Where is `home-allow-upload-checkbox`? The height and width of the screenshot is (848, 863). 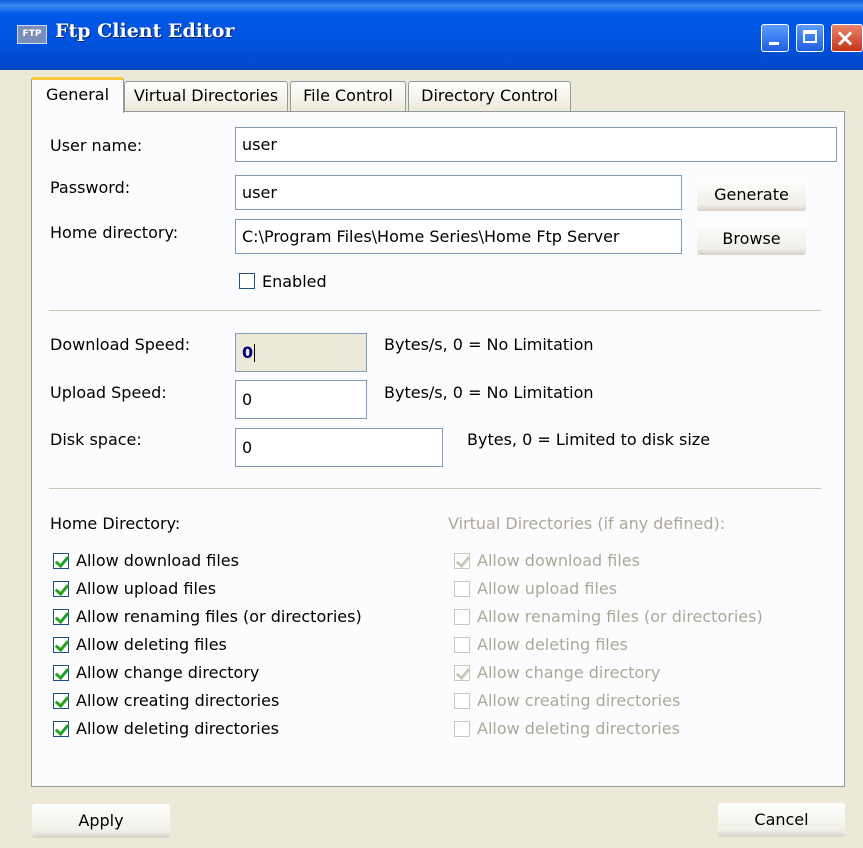 home-allow-upload-checkbox is located at coordinates (61, 589).